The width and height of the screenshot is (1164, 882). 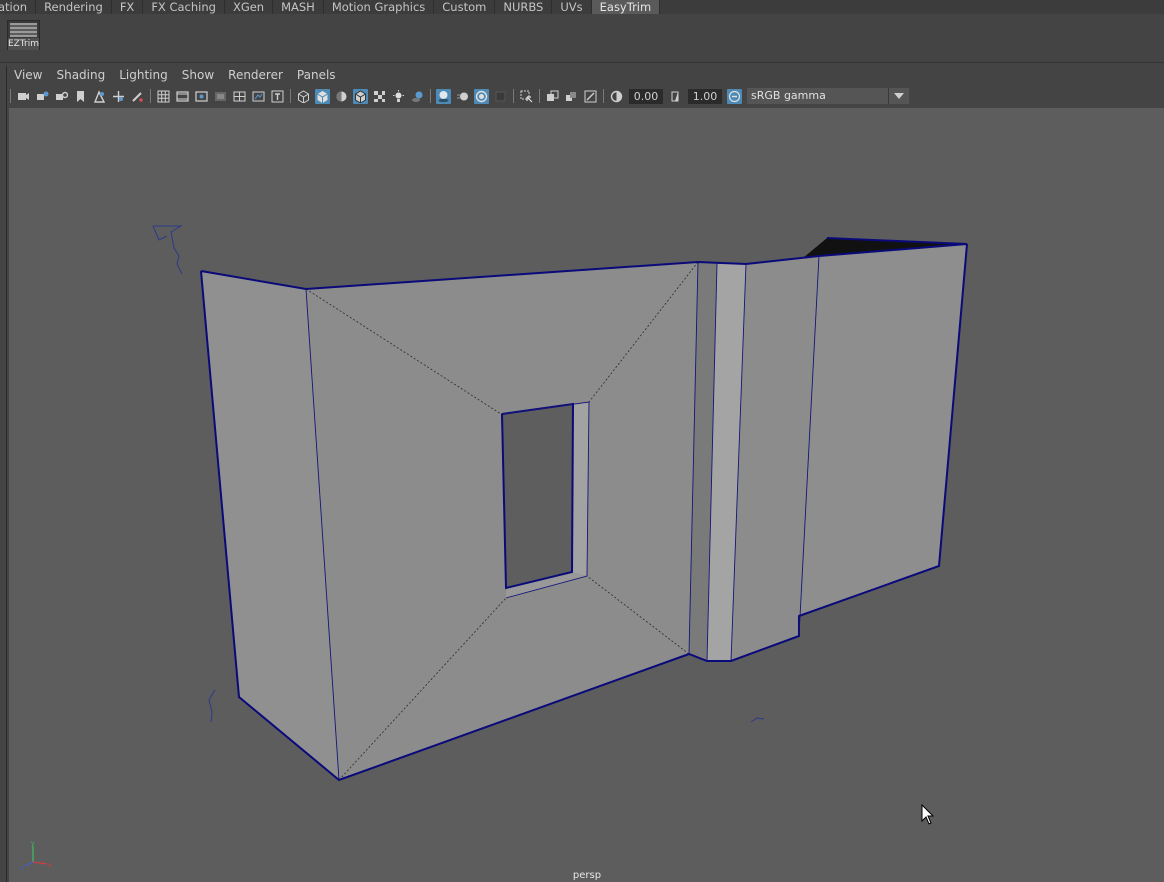 I want to click on shadows-icon, so click(x=417, y=96).